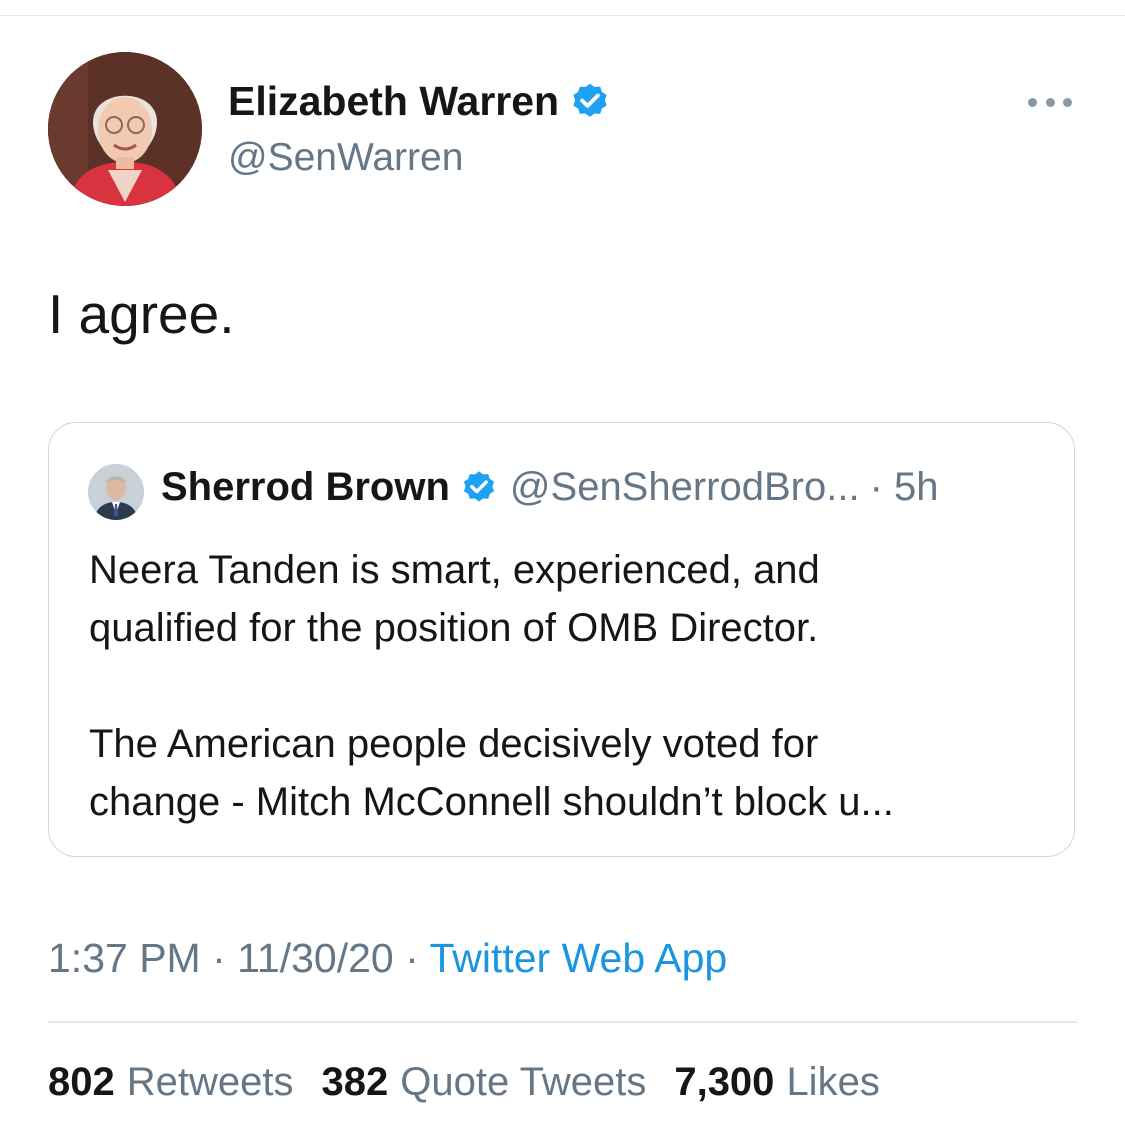  What do you see at coordinates (345, 158) in the screenshot?
I see `author-handle: @SenWarren` at bounding box center [345, 158].